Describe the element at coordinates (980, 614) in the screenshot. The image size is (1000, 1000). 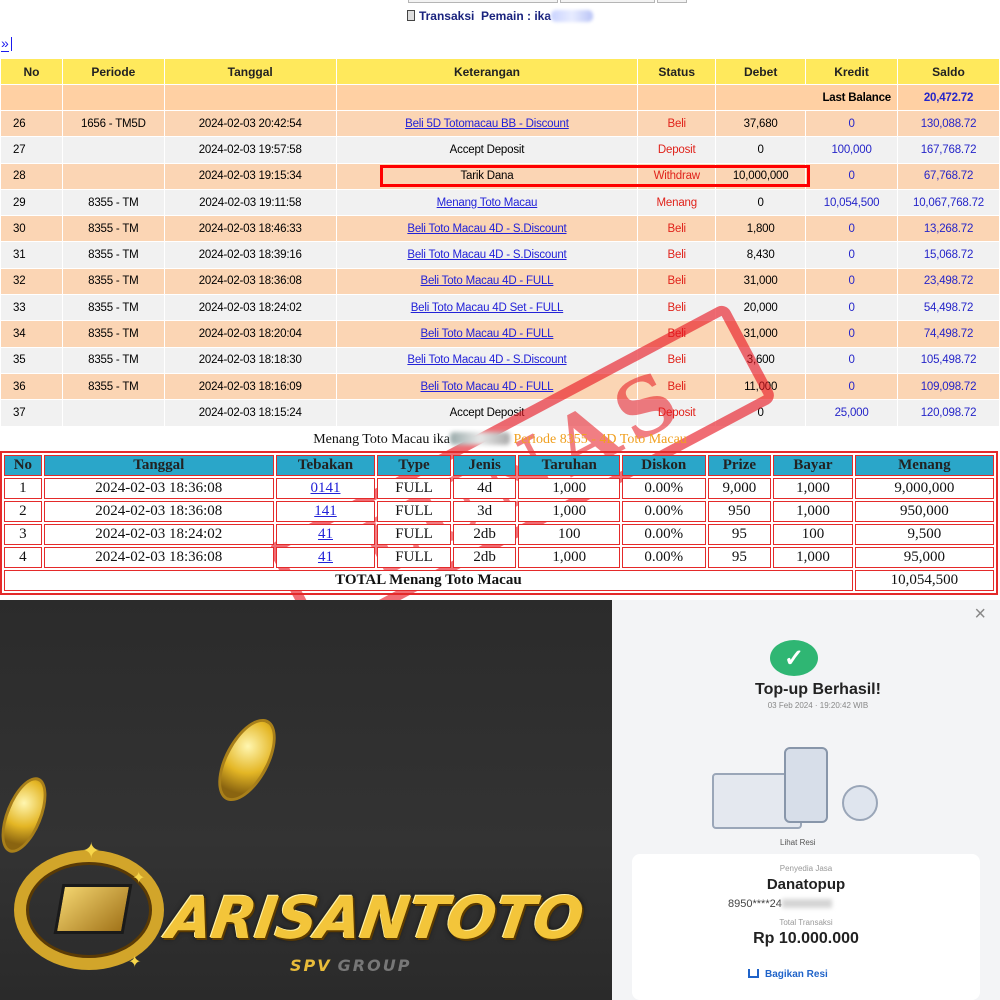
I see `close-icon: ×` at that location.